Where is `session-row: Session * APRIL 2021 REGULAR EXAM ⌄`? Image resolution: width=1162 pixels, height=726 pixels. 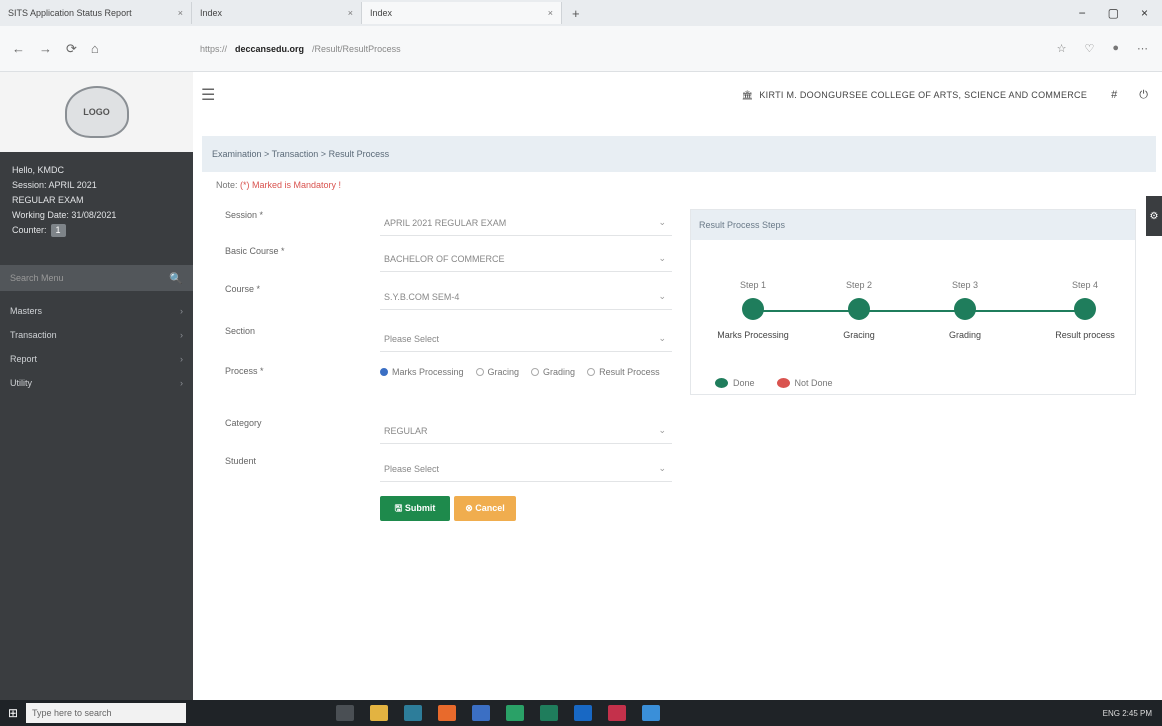
session-row: Session * APRIL 2021 REGULAR EXAM ⌄ is located at coordinates (448, 223).